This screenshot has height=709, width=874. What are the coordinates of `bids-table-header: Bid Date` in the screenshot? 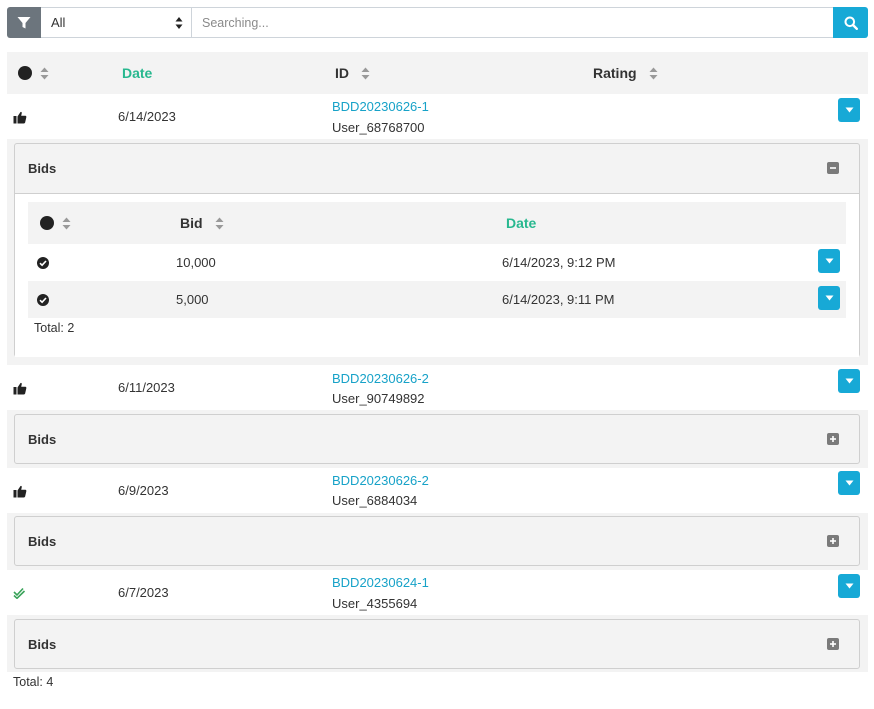 It's located at (437, 223).